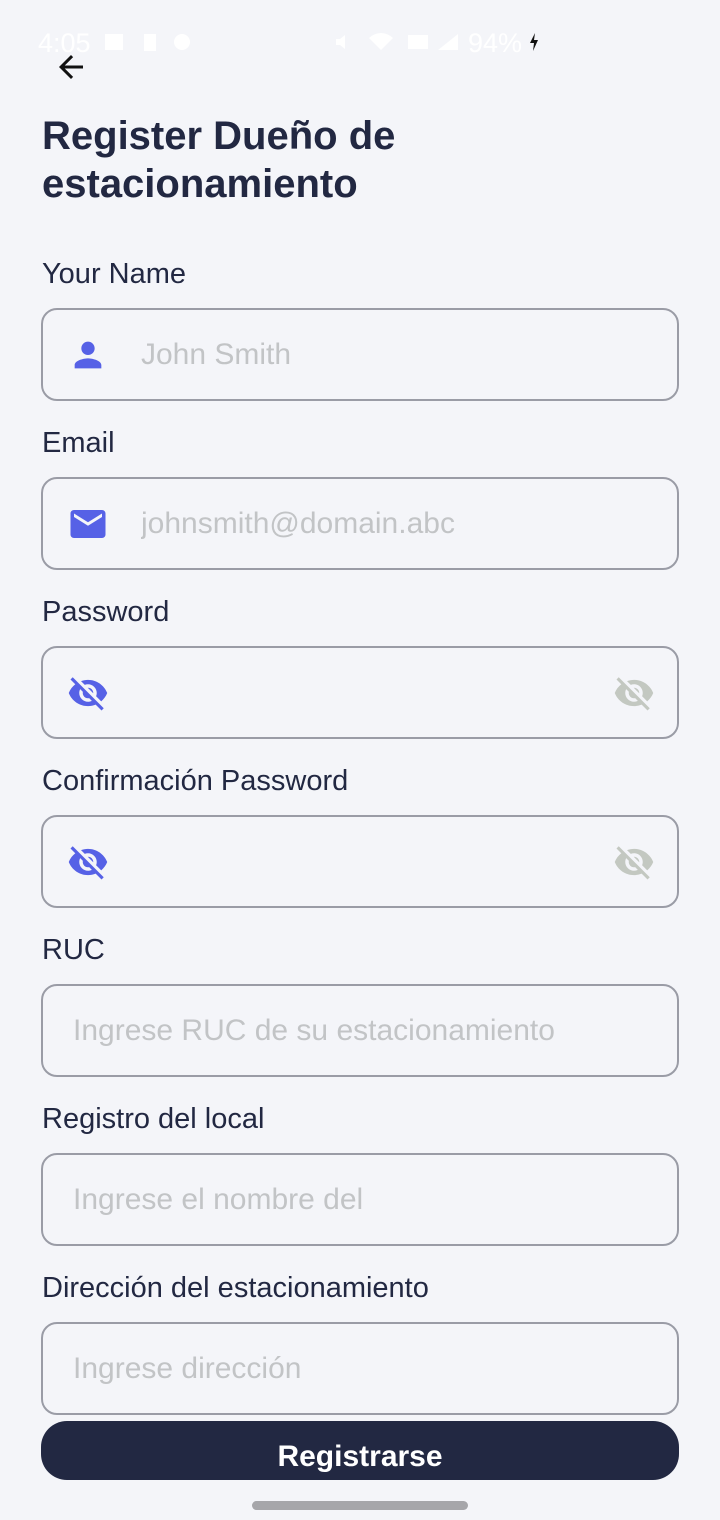  I want to click on registro-label: Registro del local, so click(153, 1119).